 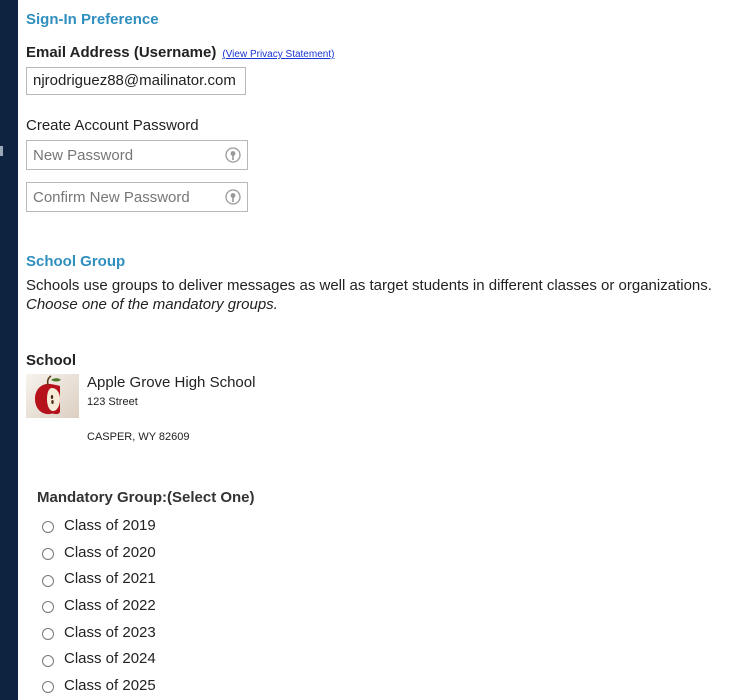 What do you see at coordinates (171, 382) in the screenshot?
I see `school-name: Apple Grove High School` at bounding box center [171, 382].